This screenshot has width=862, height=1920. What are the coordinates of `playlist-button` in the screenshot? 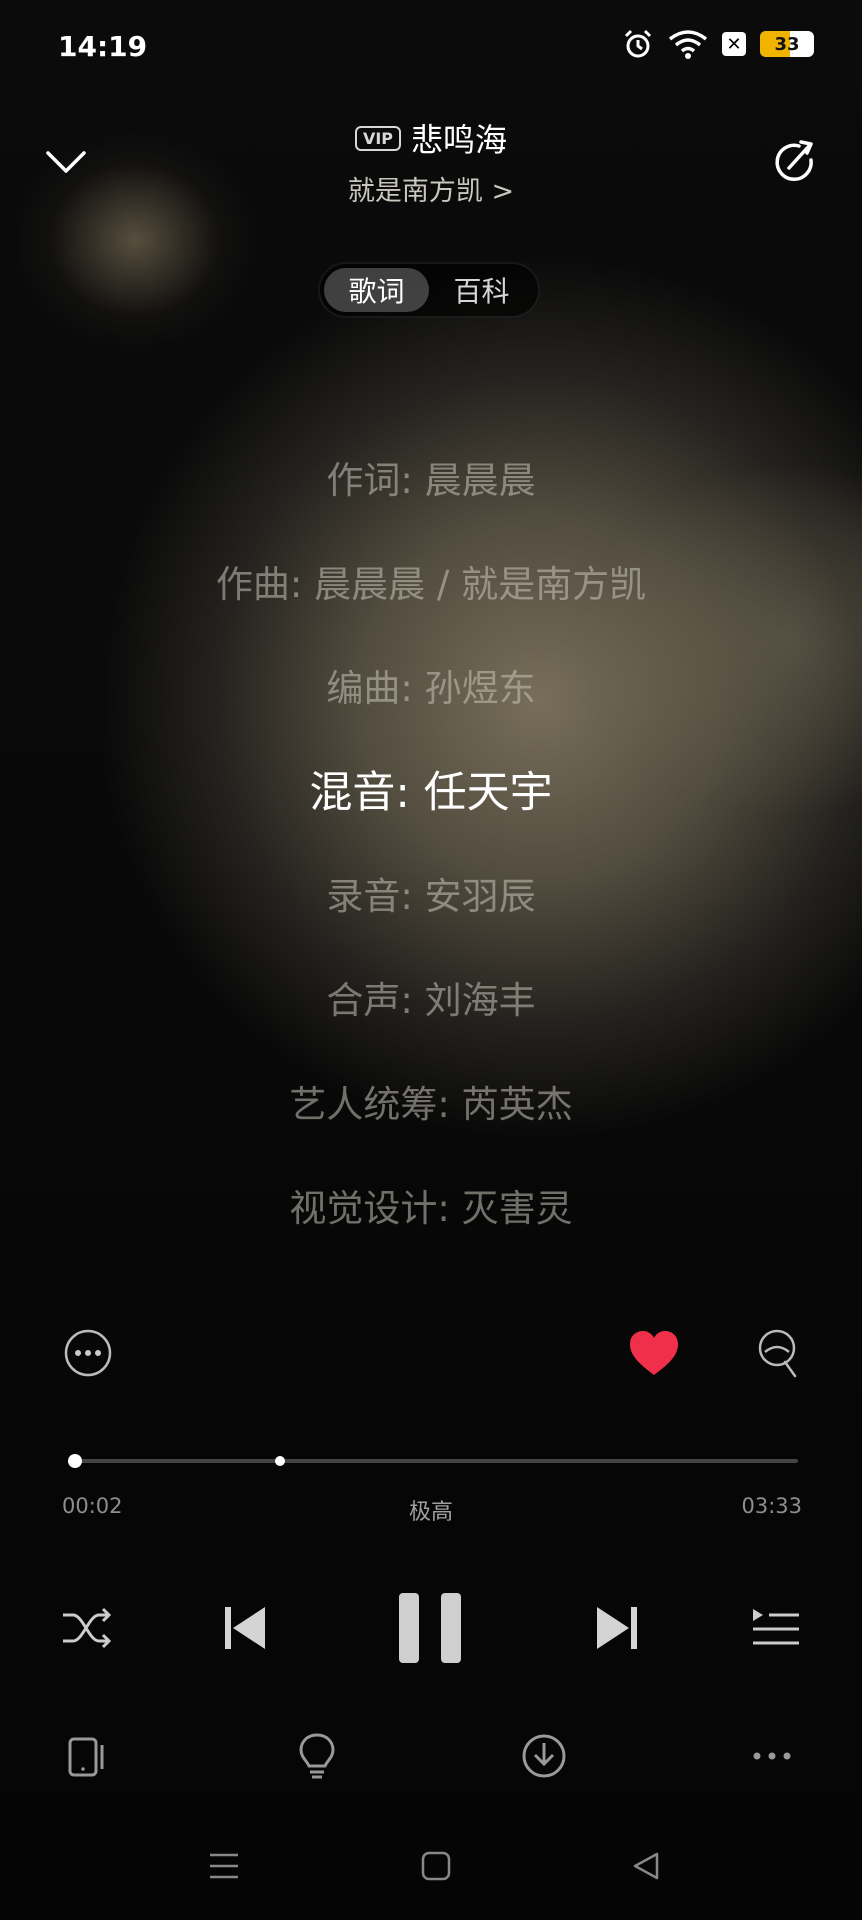 It's located at (776, 1628).